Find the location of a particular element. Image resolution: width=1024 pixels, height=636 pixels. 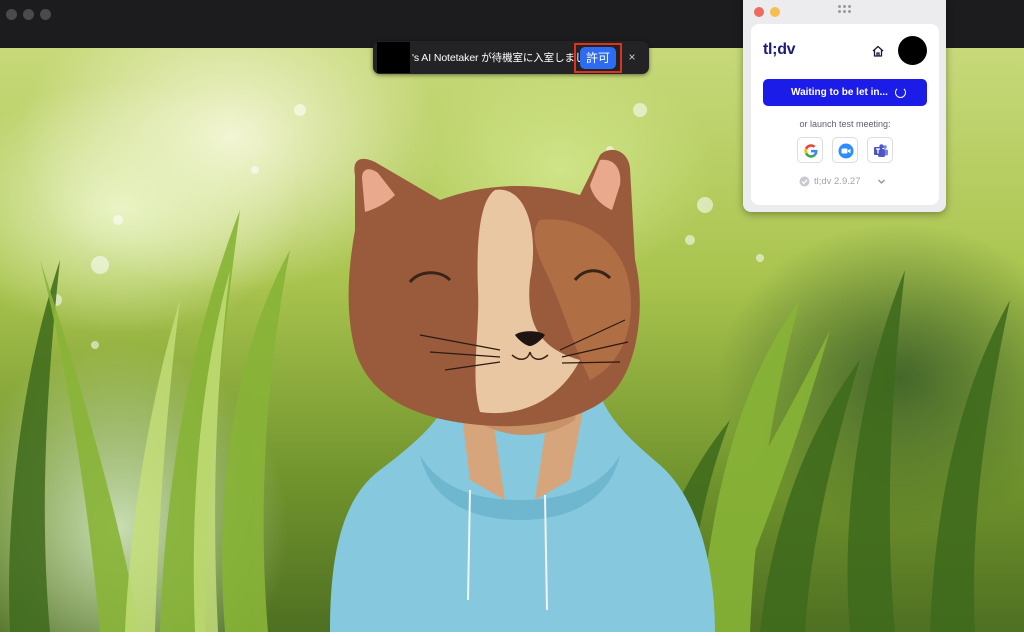

google-g-icon is located at coordinates (811, 151).